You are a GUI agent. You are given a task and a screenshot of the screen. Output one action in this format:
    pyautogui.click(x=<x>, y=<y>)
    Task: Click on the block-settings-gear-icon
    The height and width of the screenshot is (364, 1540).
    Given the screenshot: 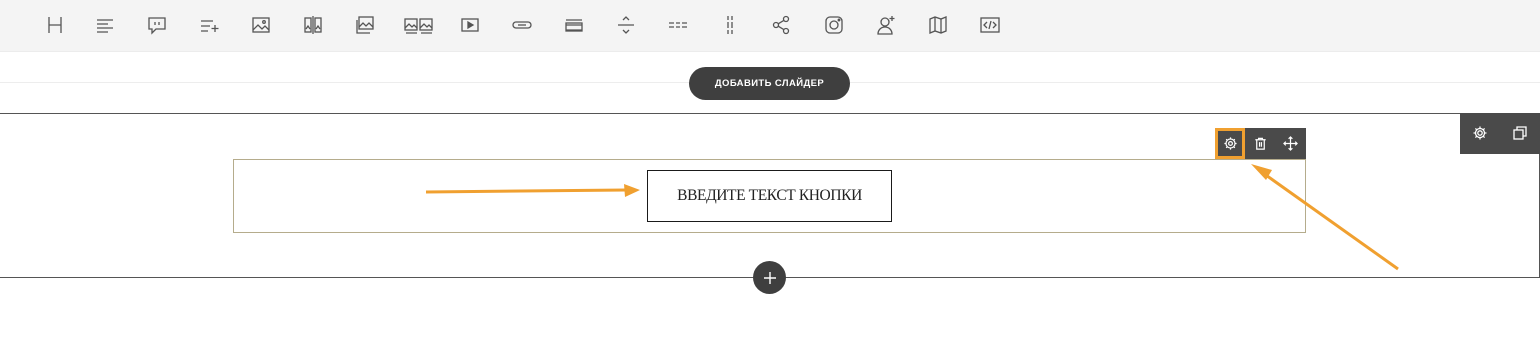 What is the action you would take?
    pyautogui.click(x=1480, y=133)
    